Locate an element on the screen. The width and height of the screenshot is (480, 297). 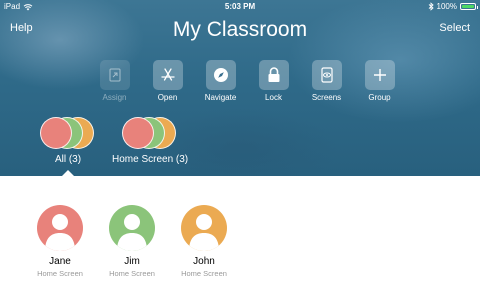
navigate-label: Navigate is located at coordinates (220, 97).